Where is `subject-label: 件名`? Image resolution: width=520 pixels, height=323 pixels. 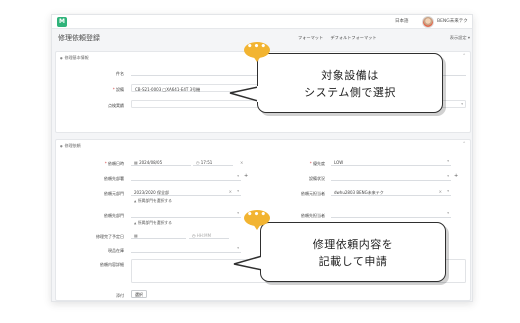 subject-label: 件名 is located at coordinates (120, 73).